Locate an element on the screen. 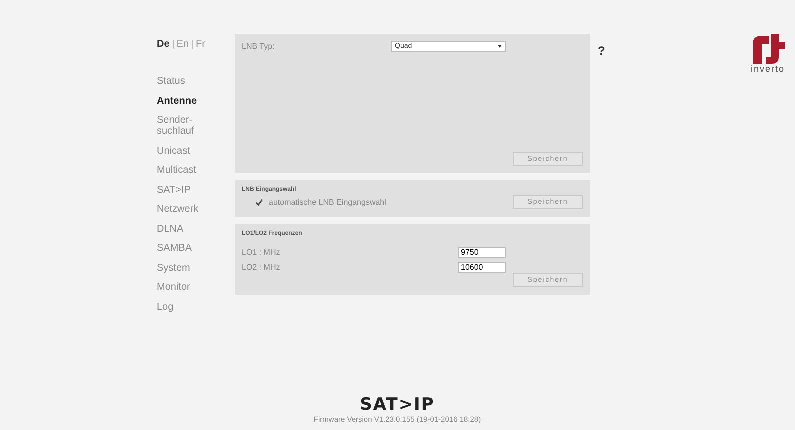  footer-logo: SAT>IP is located at coordinates (397, 405).